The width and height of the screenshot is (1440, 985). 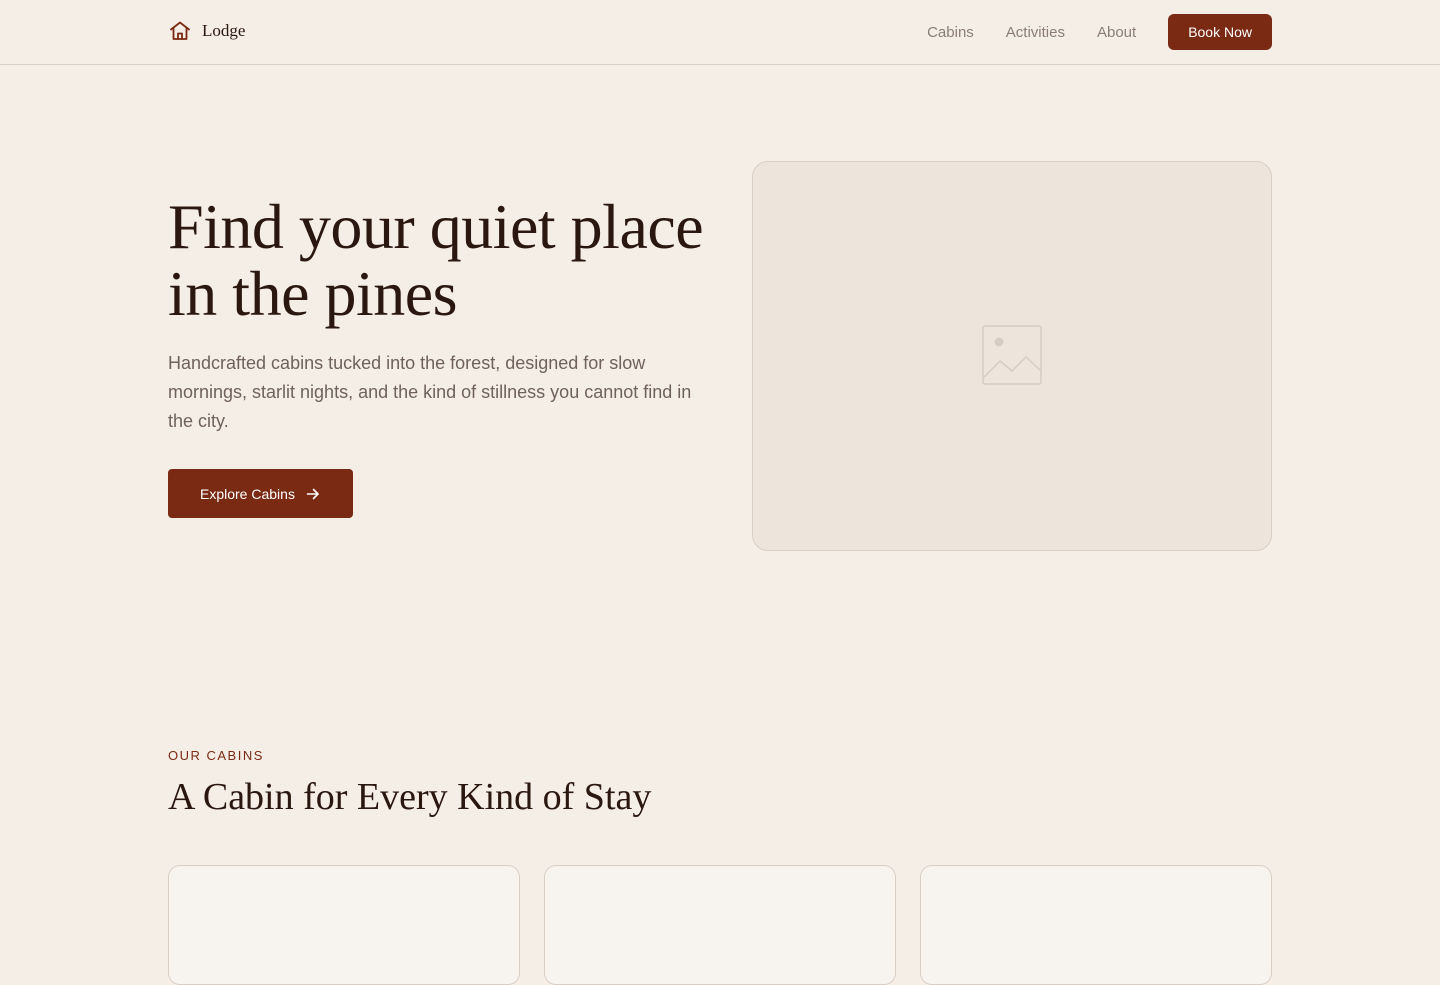 I want to click on house-icon, so click(x=180, y=30).